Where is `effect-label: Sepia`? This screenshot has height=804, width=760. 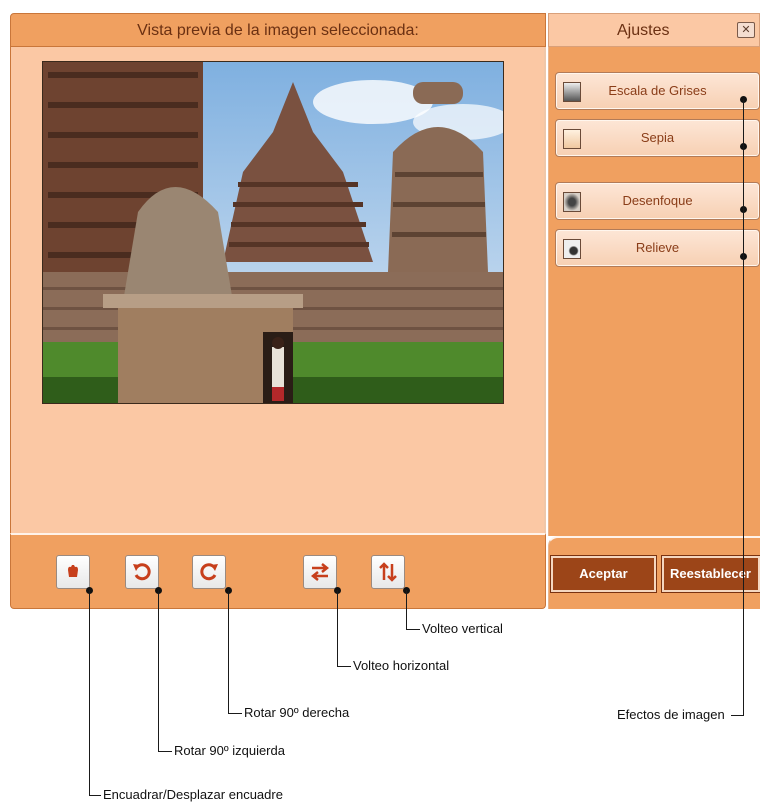
effect-label: Sepia is located at coordinates (657, 137).